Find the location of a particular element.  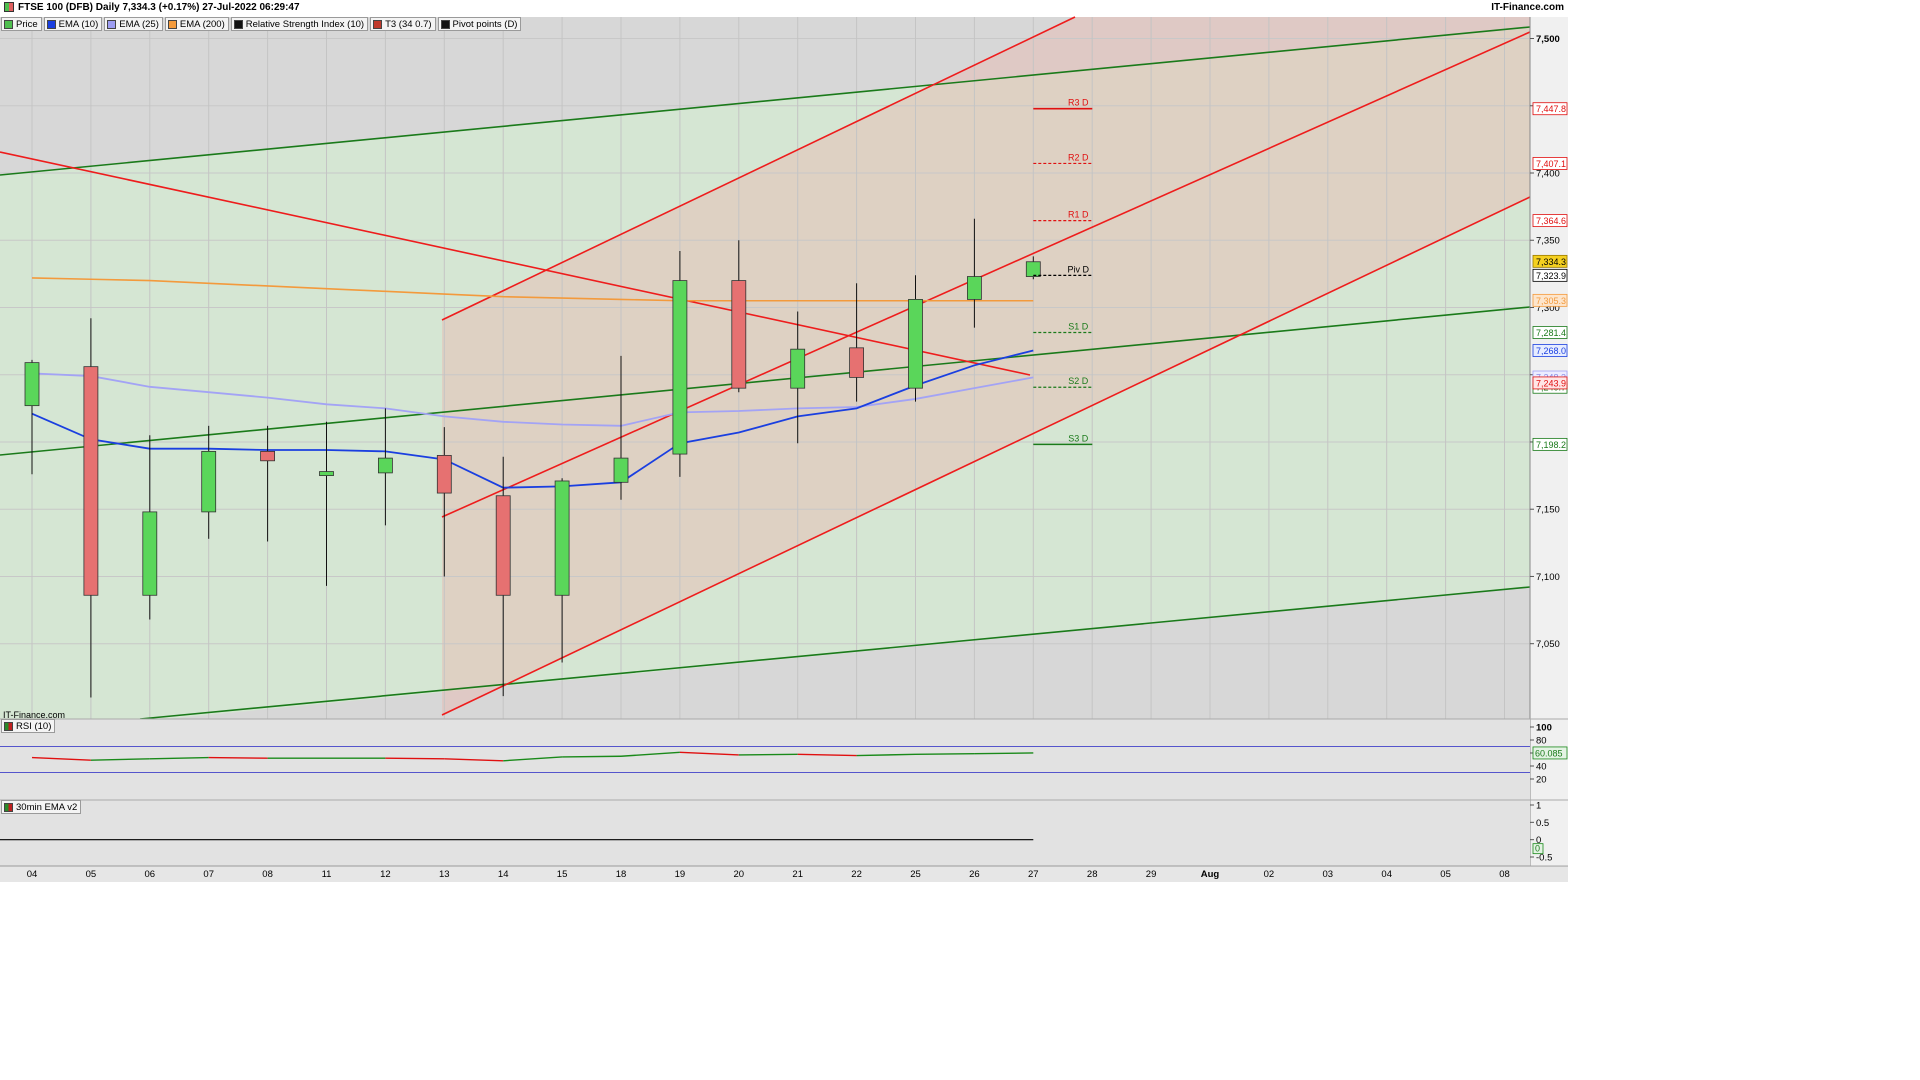

x-tick-label: 14 is located at coordinates (503, 874).